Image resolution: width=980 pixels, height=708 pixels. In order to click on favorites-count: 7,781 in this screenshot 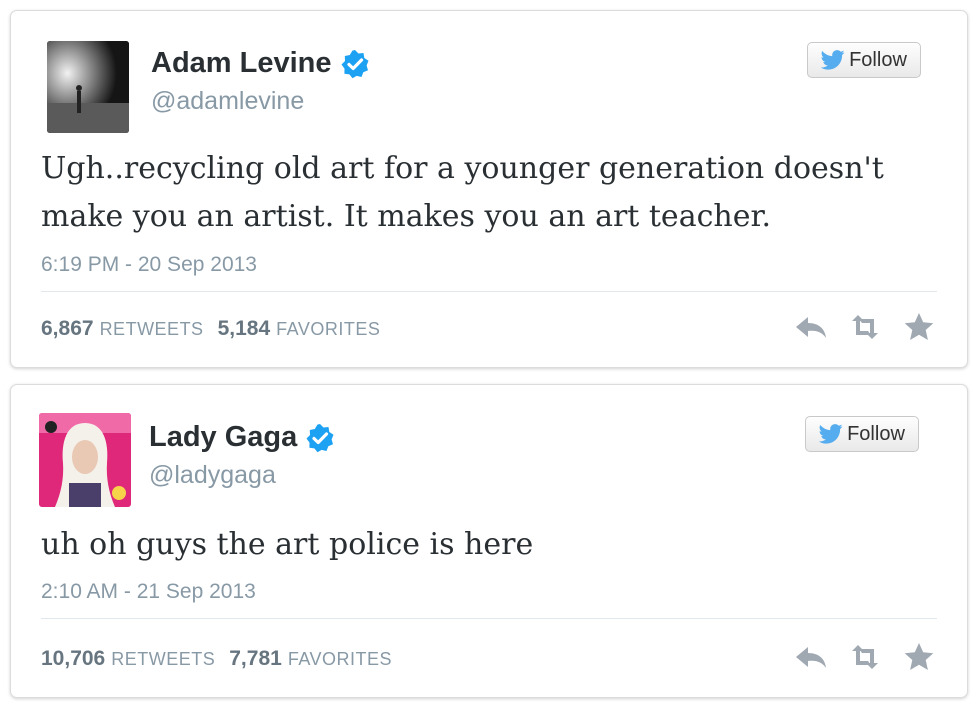, I will do `click(255, 659)`.